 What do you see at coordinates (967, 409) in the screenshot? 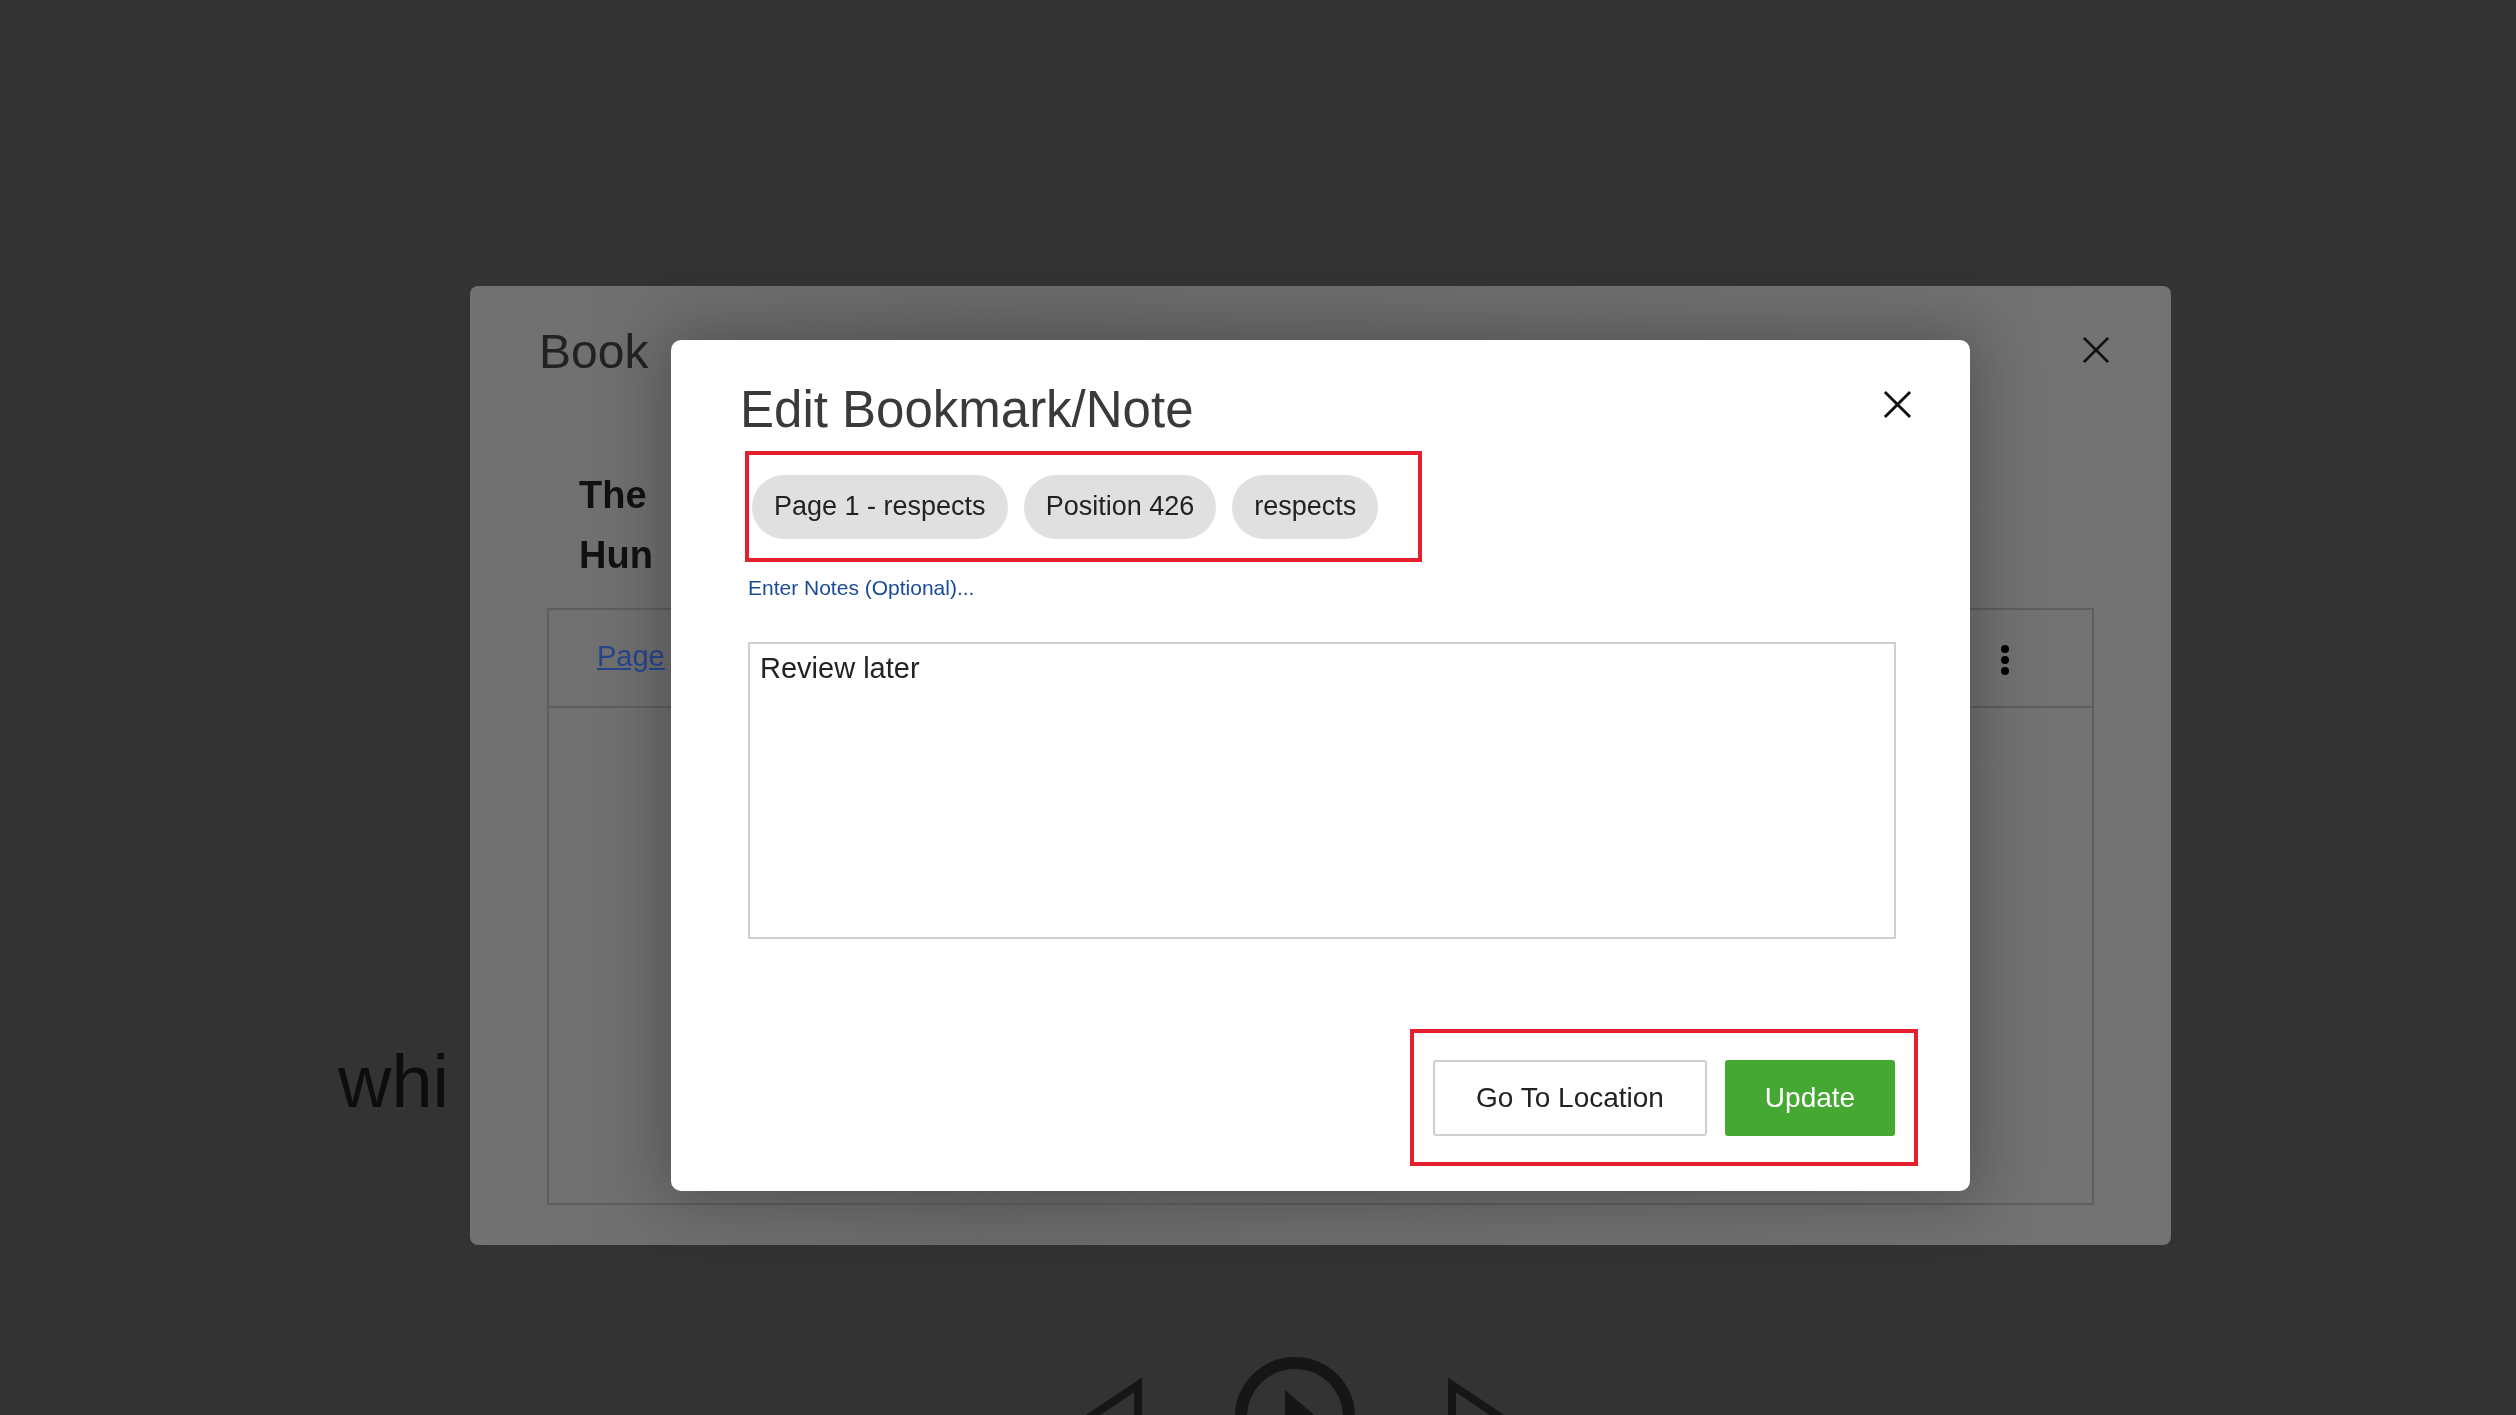
I see `dialog-title: Edit Bookmark/Note` at bounding box center [967, 409].